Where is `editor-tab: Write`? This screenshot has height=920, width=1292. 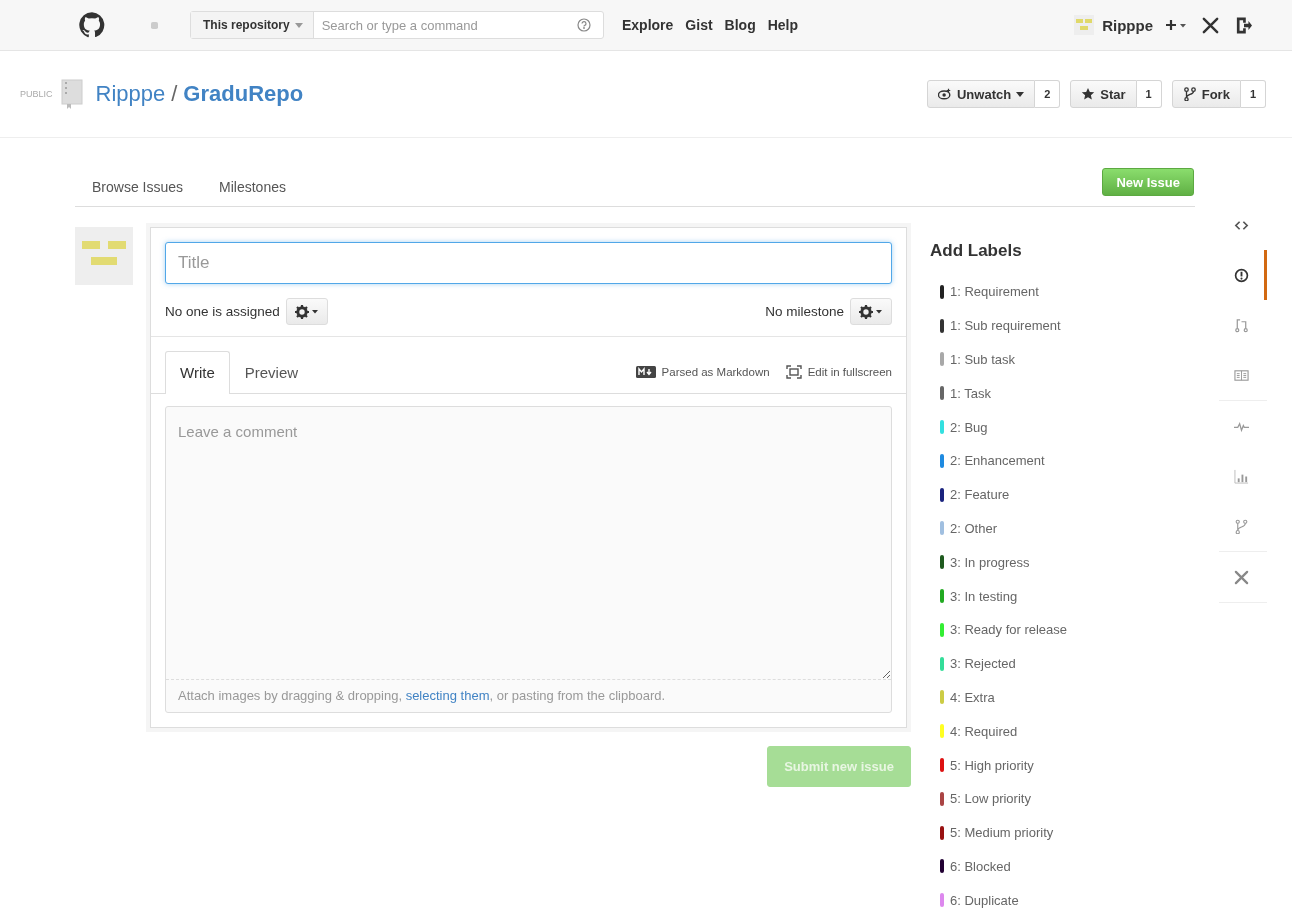 editor-tab: Write is located at coordinates (197, 372).